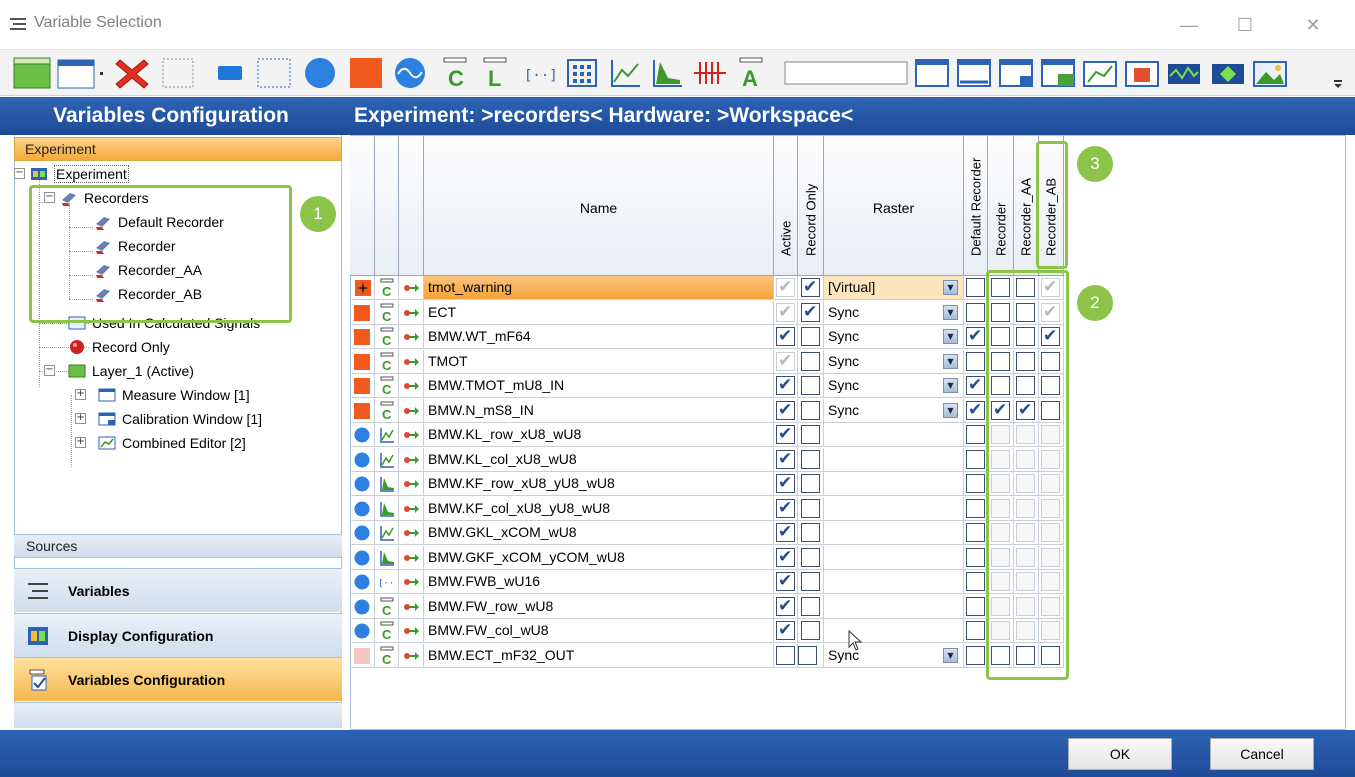 This screenshot has width=1355, height=777. Describe the element at coordinates (132, 73) in the screenshot. I see `delete-icon` at that location.